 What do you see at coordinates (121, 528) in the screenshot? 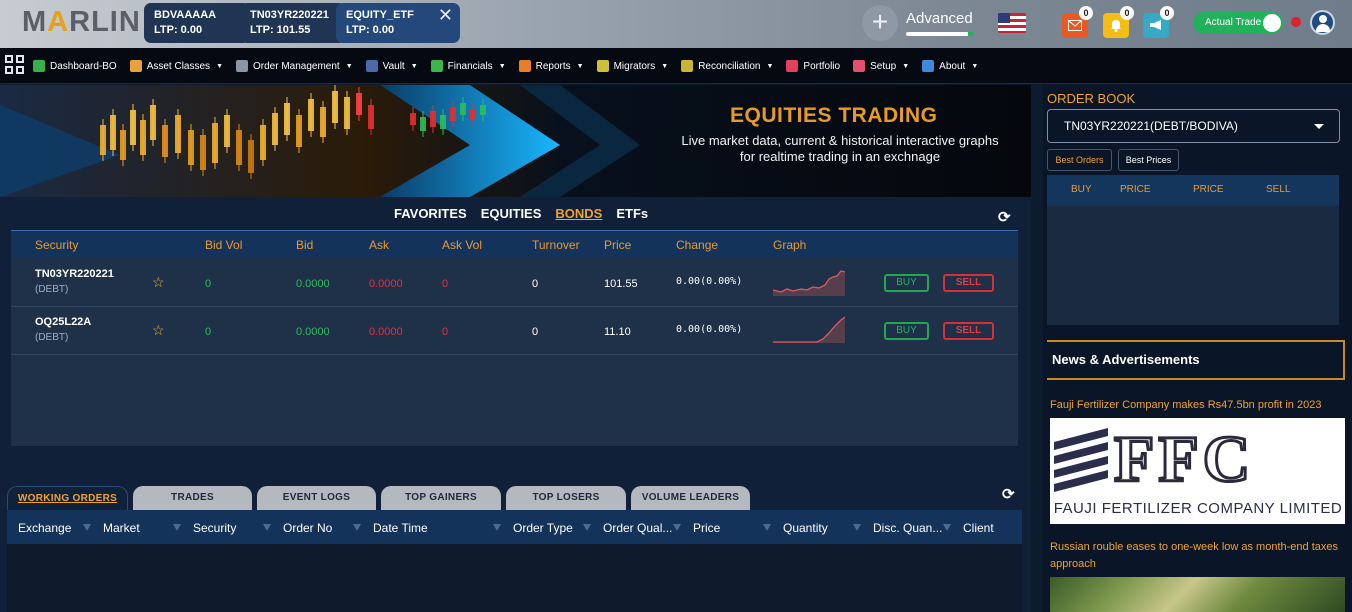
I see `column-header: Market` at bounding box center [121, 528].